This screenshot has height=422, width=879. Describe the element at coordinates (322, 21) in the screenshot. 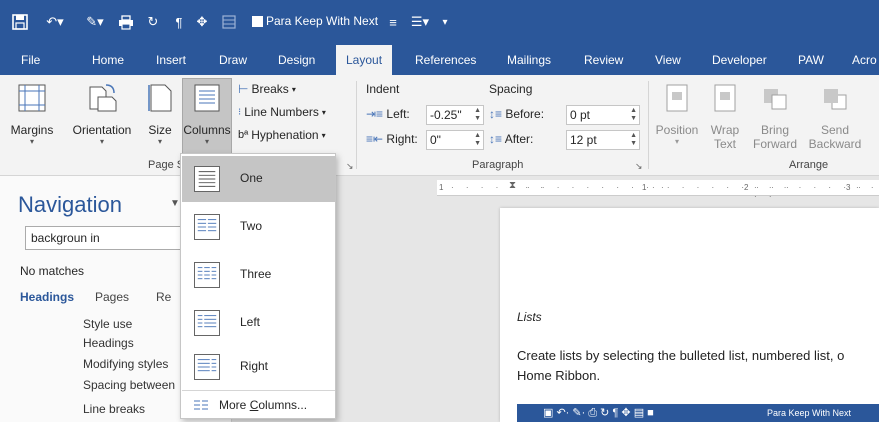

I see `keep-with-next-label: Para Keep With Next` at that location.